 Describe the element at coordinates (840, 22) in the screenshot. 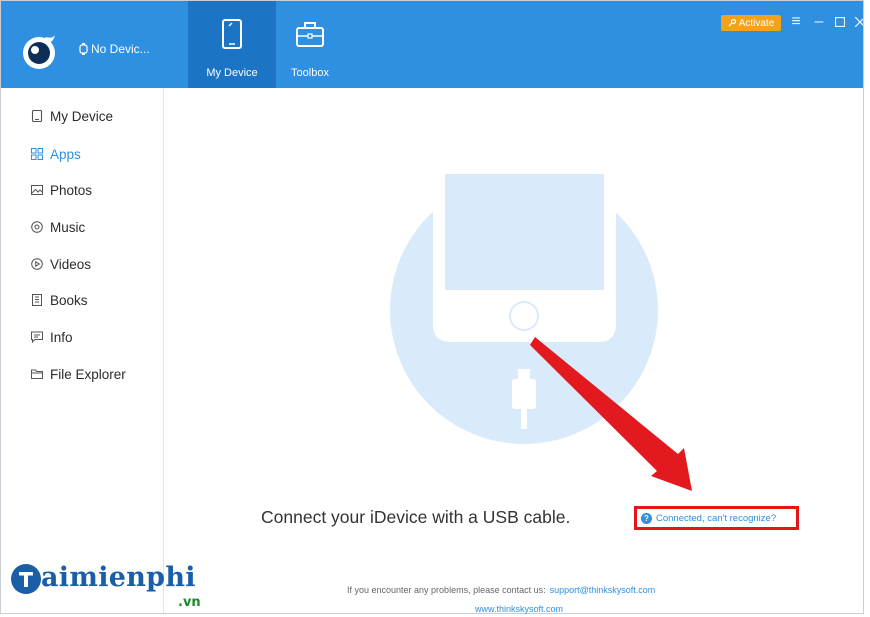

I see `maximize-icon` at that location.